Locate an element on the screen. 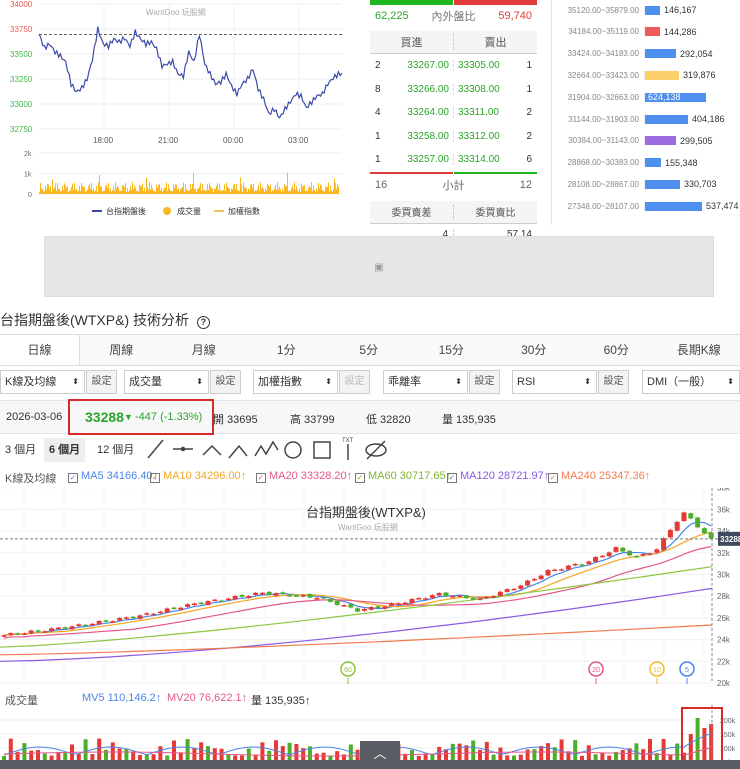 The width and height of the screenshot is (740, 769). range-12m-button: 12 個月 is located at coordinates (115, 450).